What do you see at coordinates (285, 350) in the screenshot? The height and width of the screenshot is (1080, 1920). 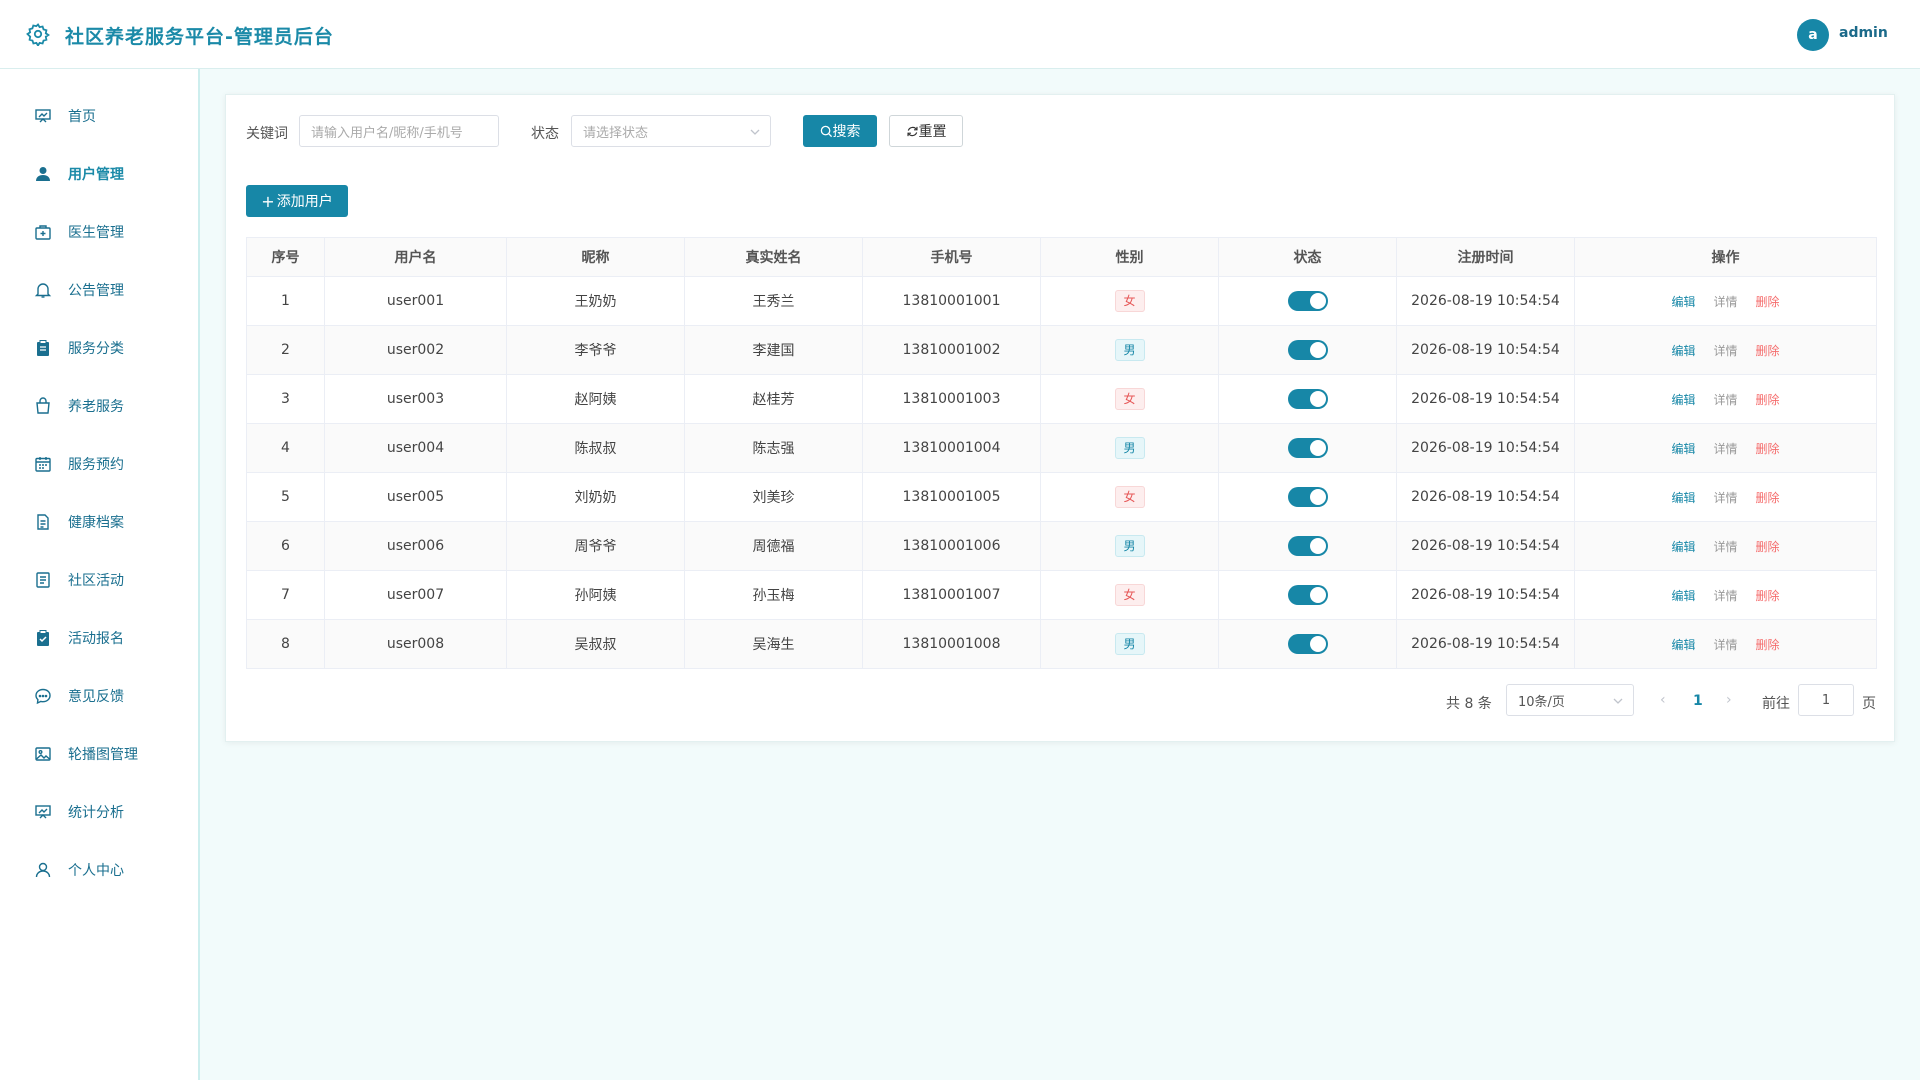 I see `cell-no: 2` at bounding box center [285, 350].